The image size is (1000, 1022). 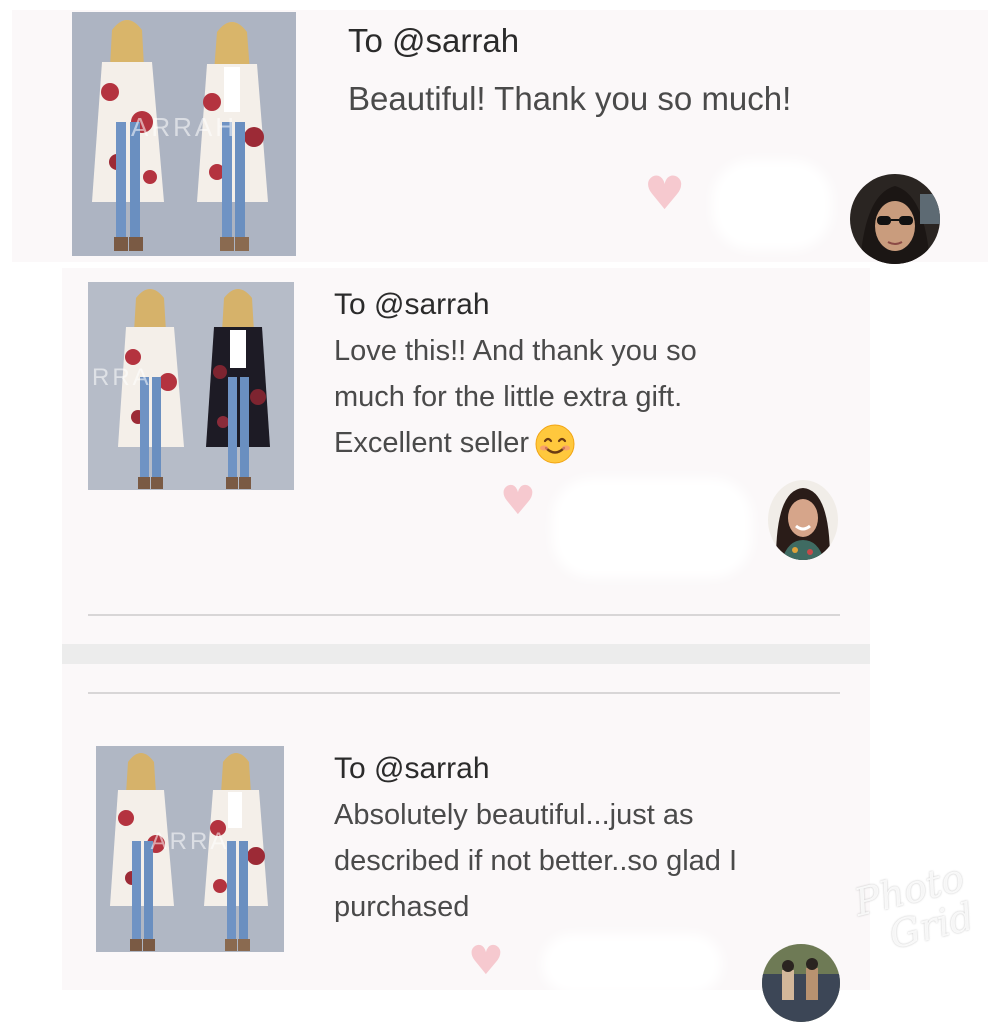 What do you see at coordinates (555, 444) in the screenshot?
I see `smiling-face-emoji-icon` at bounding box center [555, 444].